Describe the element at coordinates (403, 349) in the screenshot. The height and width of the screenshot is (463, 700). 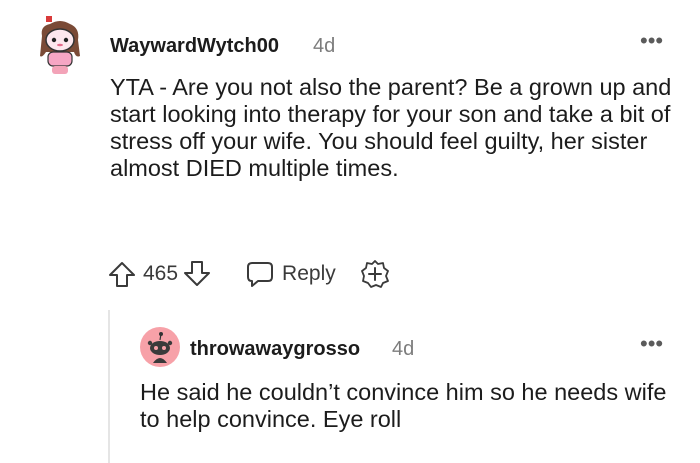
I see `reply-age: 4d` at that location.